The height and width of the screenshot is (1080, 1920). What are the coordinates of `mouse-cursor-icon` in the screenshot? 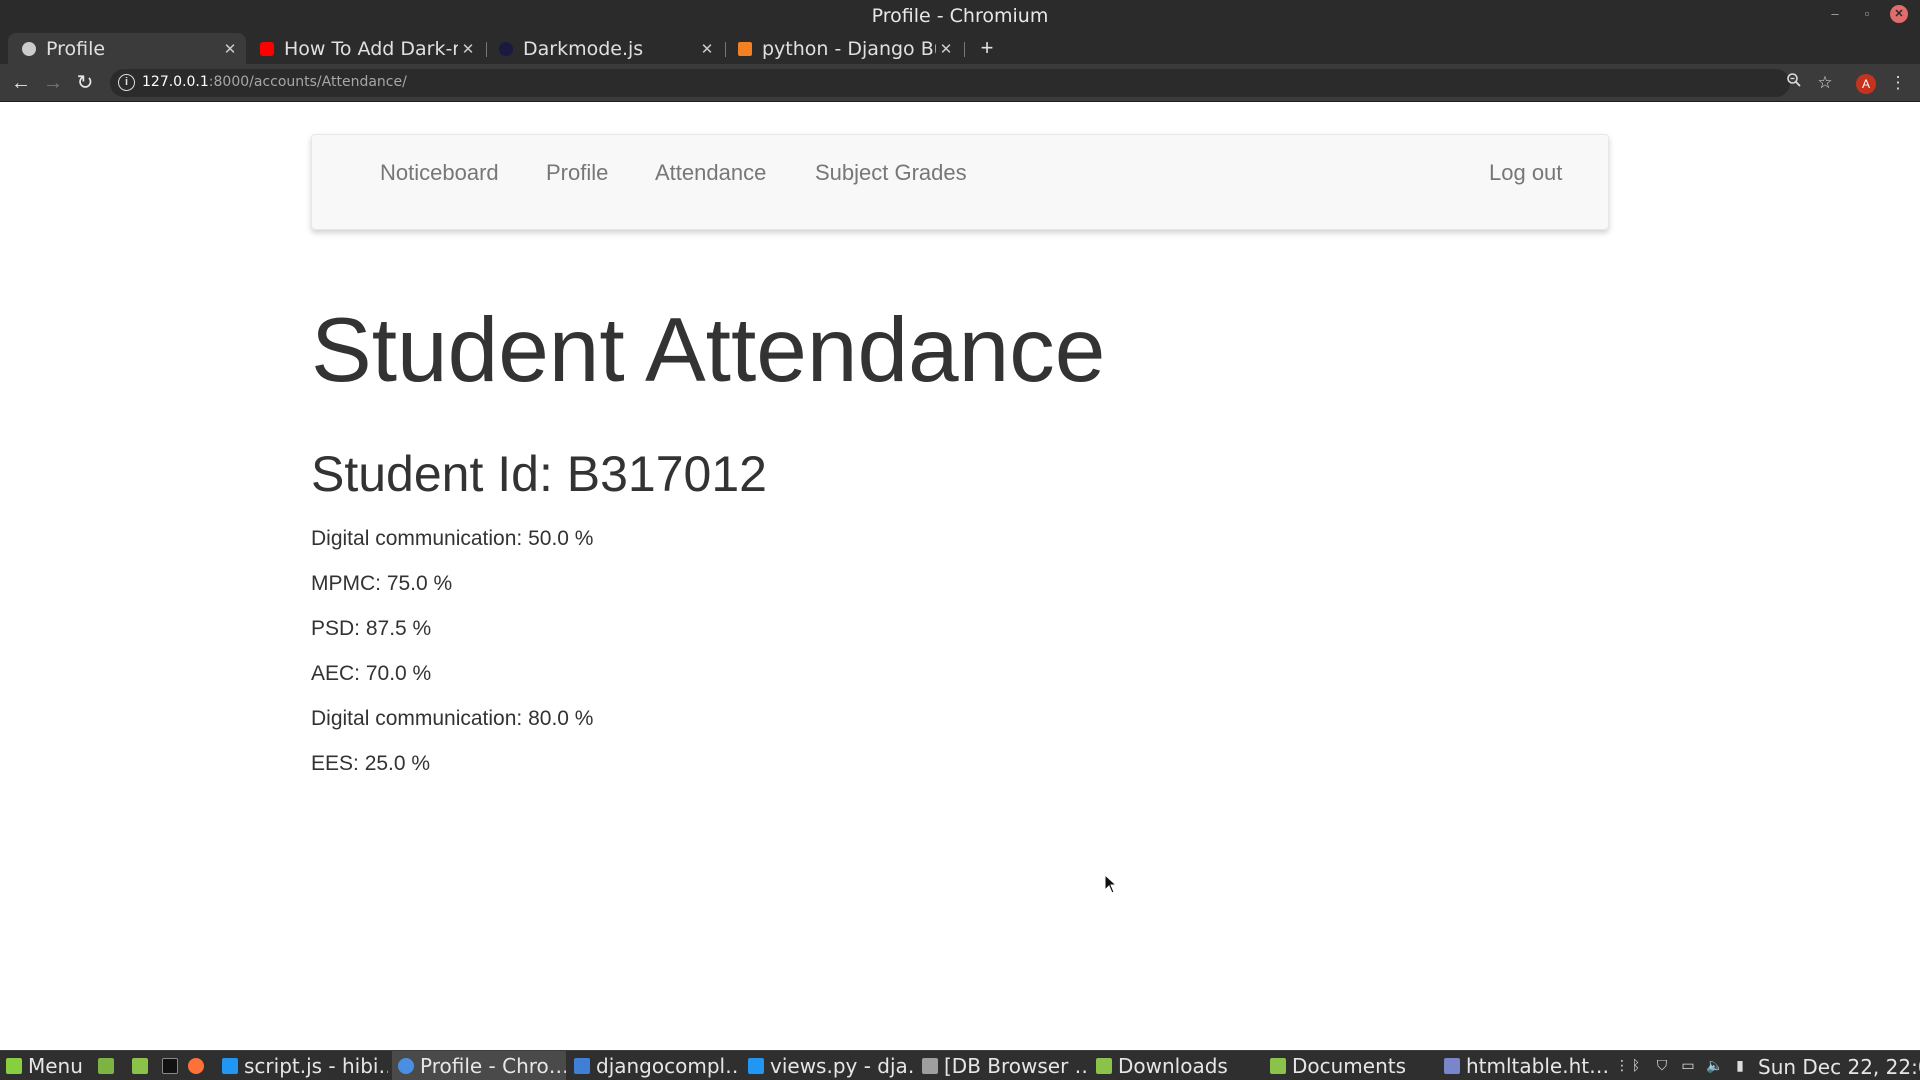 It's located at (1111, 884).